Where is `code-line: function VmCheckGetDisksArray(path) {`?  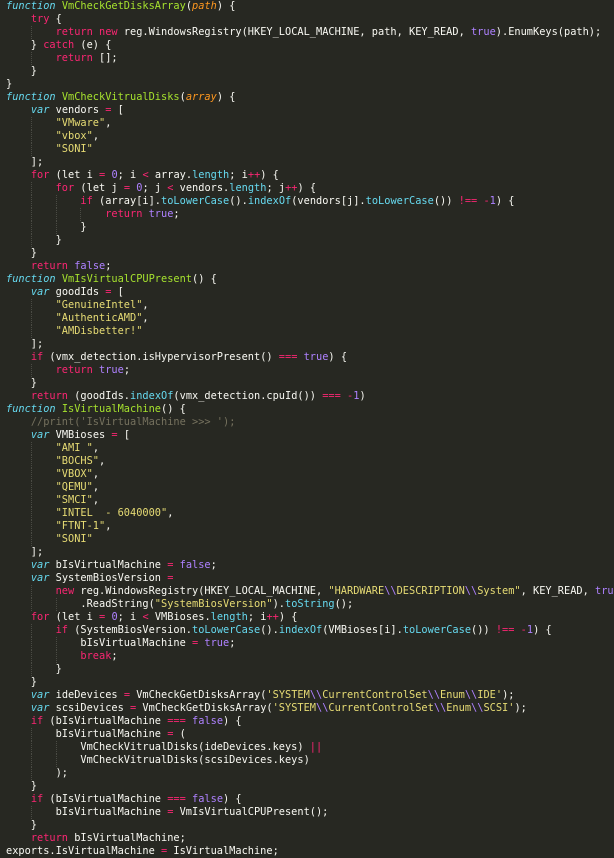 code-line: function VmCheckGetDisksArray(path) { is located at coordinates (307, 6).